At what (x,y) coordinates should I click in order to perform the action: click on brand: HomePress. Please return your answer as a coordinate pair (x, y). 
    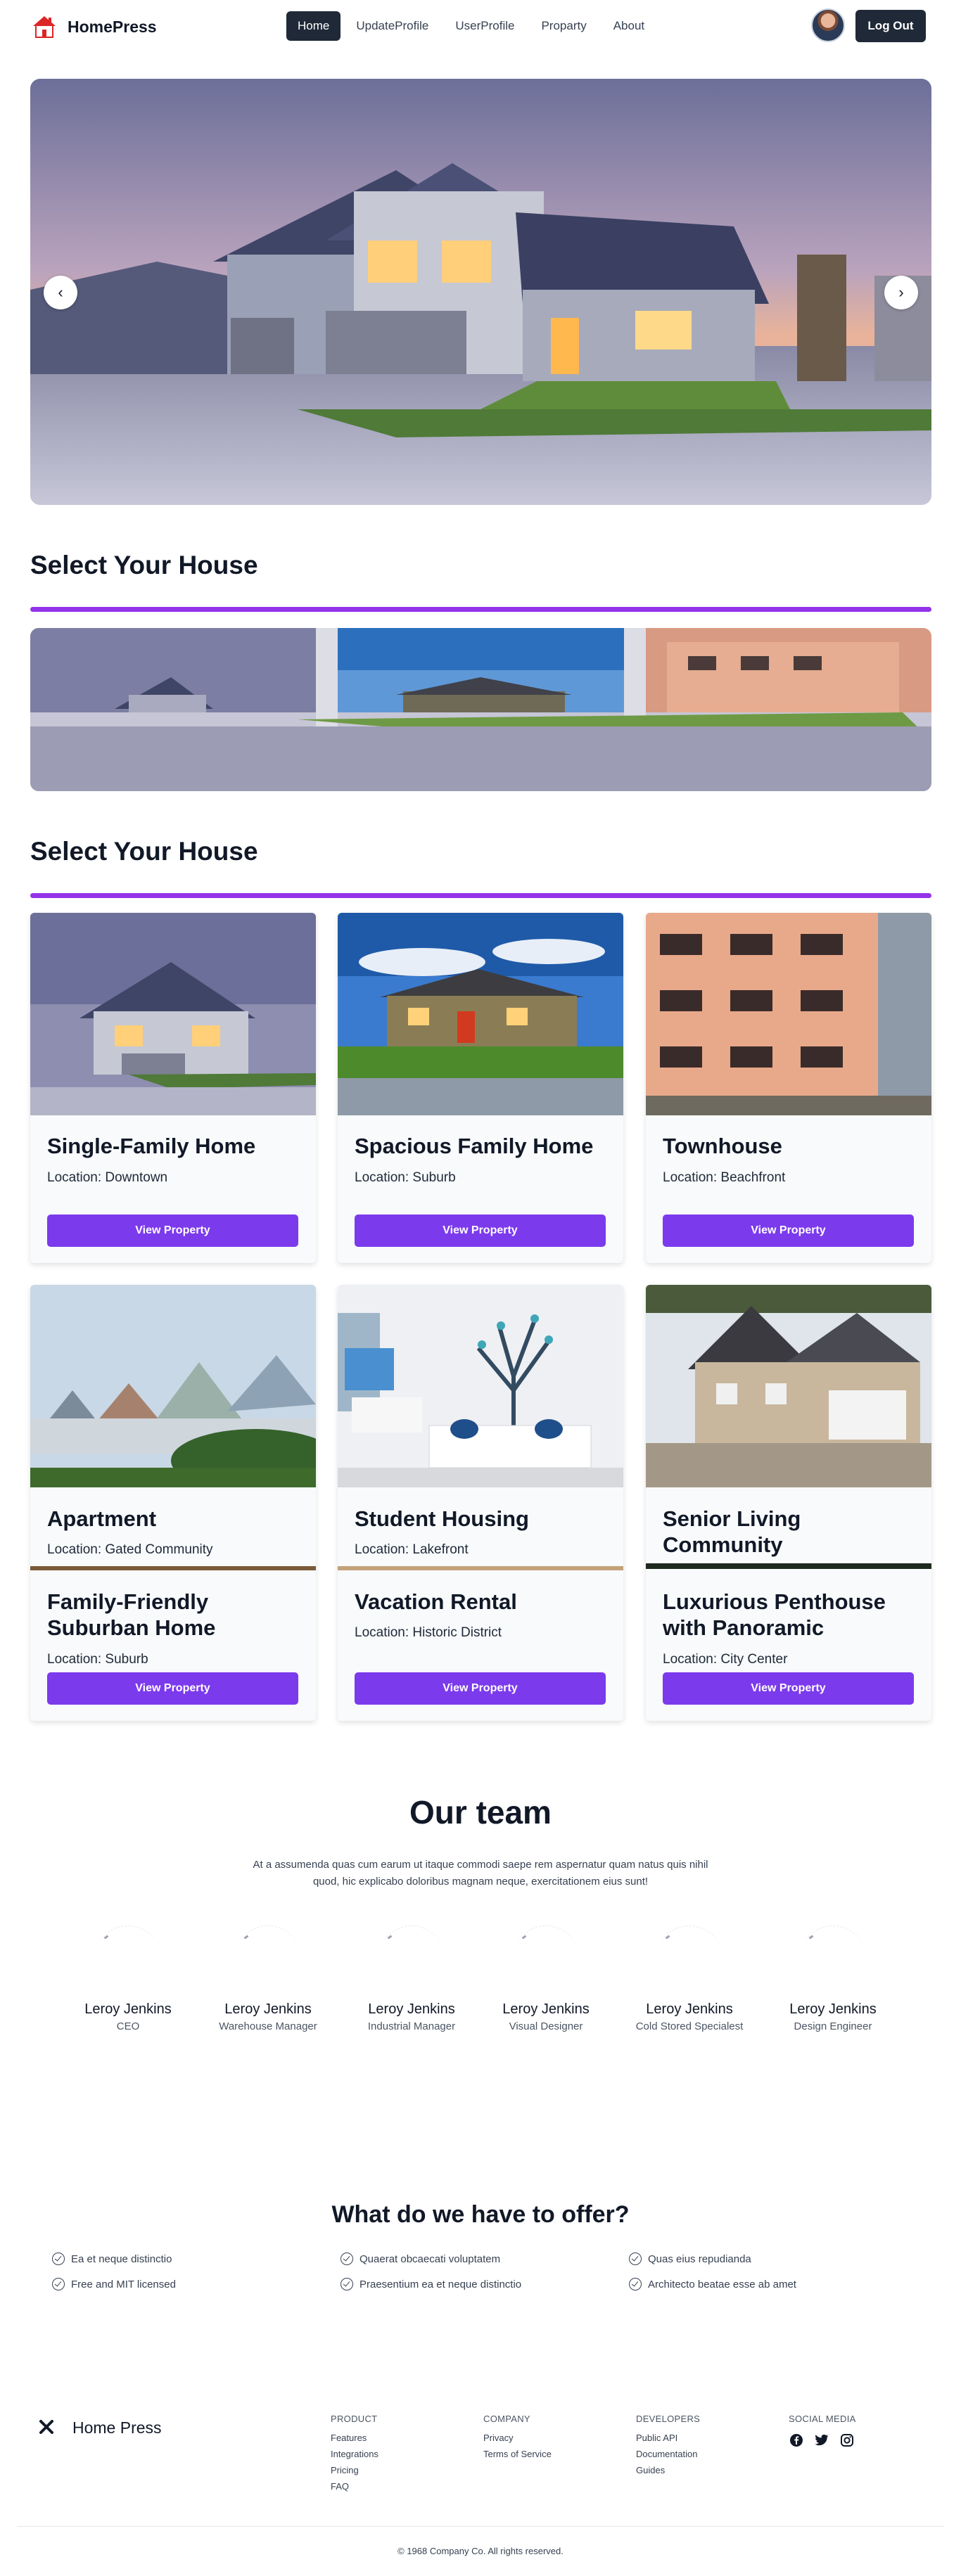
    Looking at the image, I should click on (94, 27).